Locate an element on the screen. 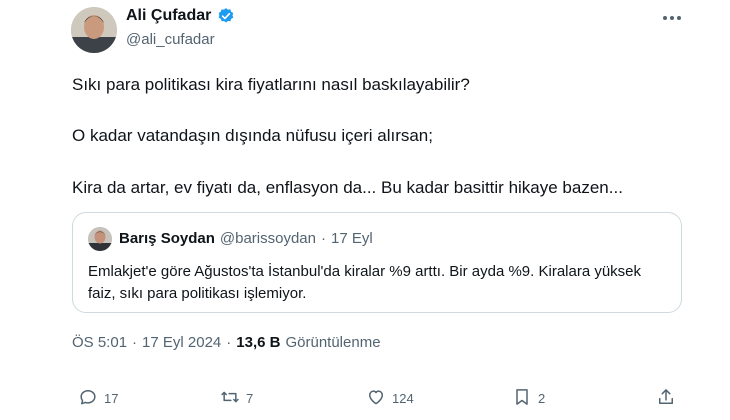 The height and width of the screenshot is (420, 730). author-display-name: Ali Çufadar is located at coordinates (168, 16).